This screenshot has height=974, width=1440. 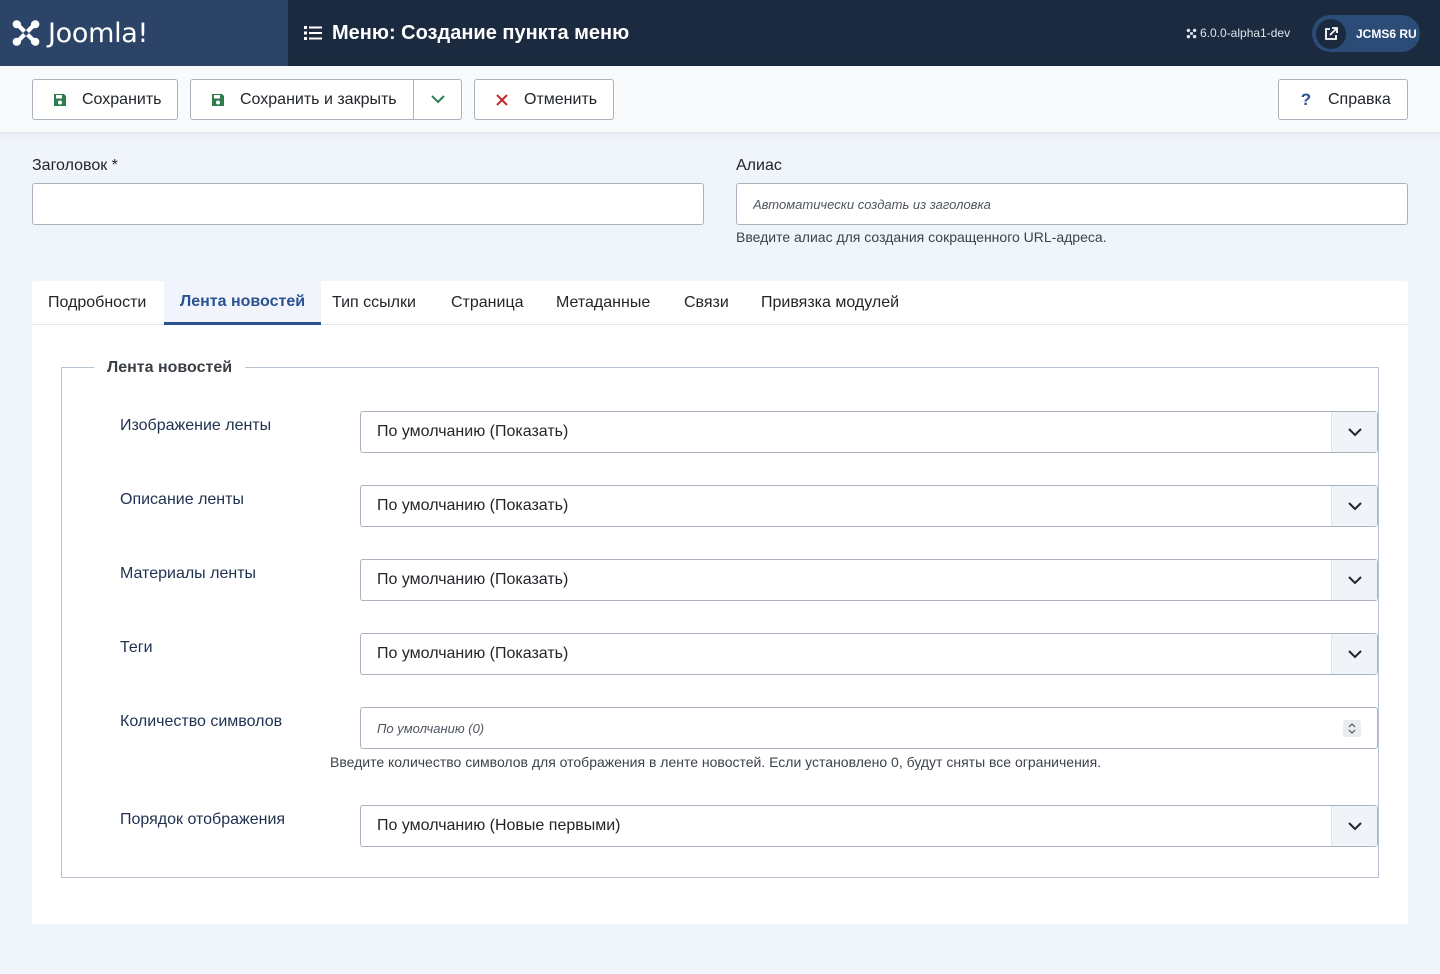 I want to click on tab-newsfeed: Лента новостей, so click(x=243, y=303).